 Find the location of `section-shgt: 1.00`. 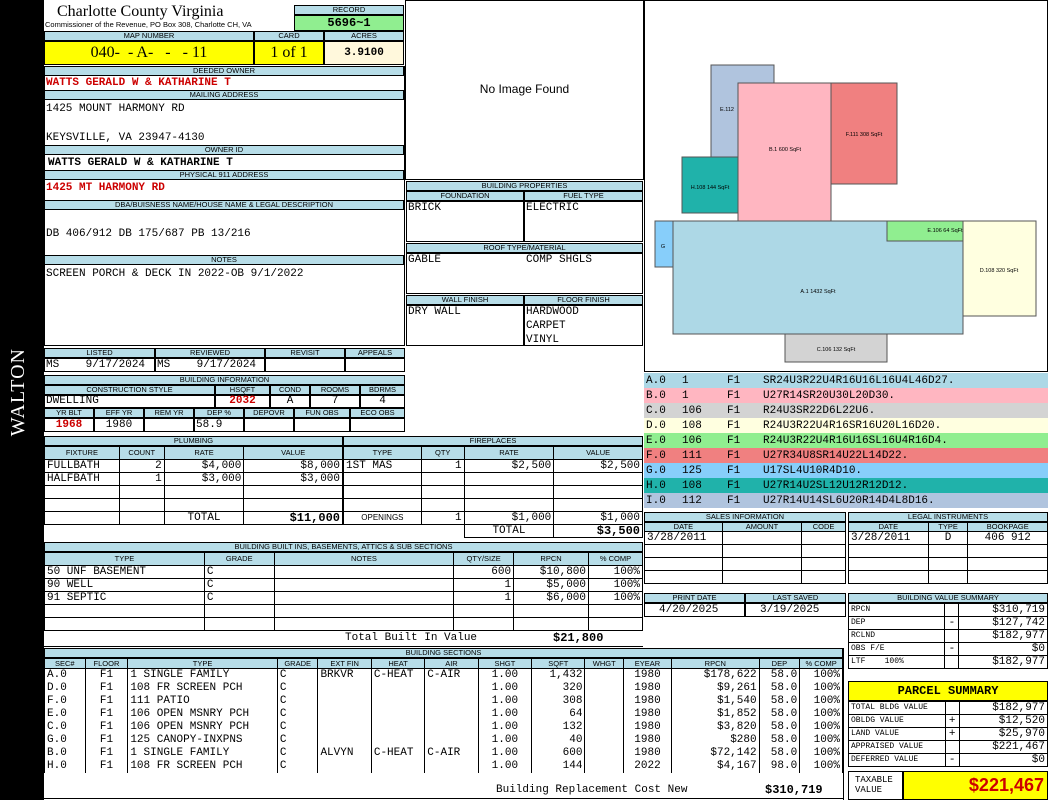

section-shgt: 1.00 is located at coordinates (505, 753).